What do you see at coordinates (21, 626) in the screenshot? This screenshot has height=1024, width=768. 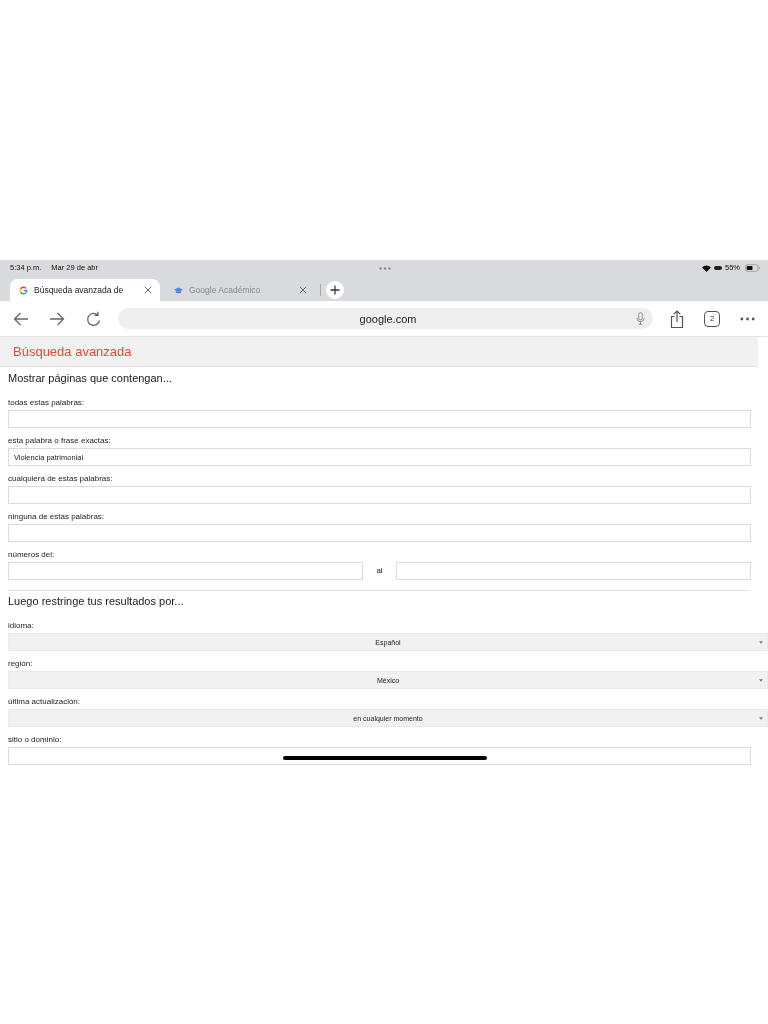 I see `field-label: idioma:` at bounding box center [21, 626].